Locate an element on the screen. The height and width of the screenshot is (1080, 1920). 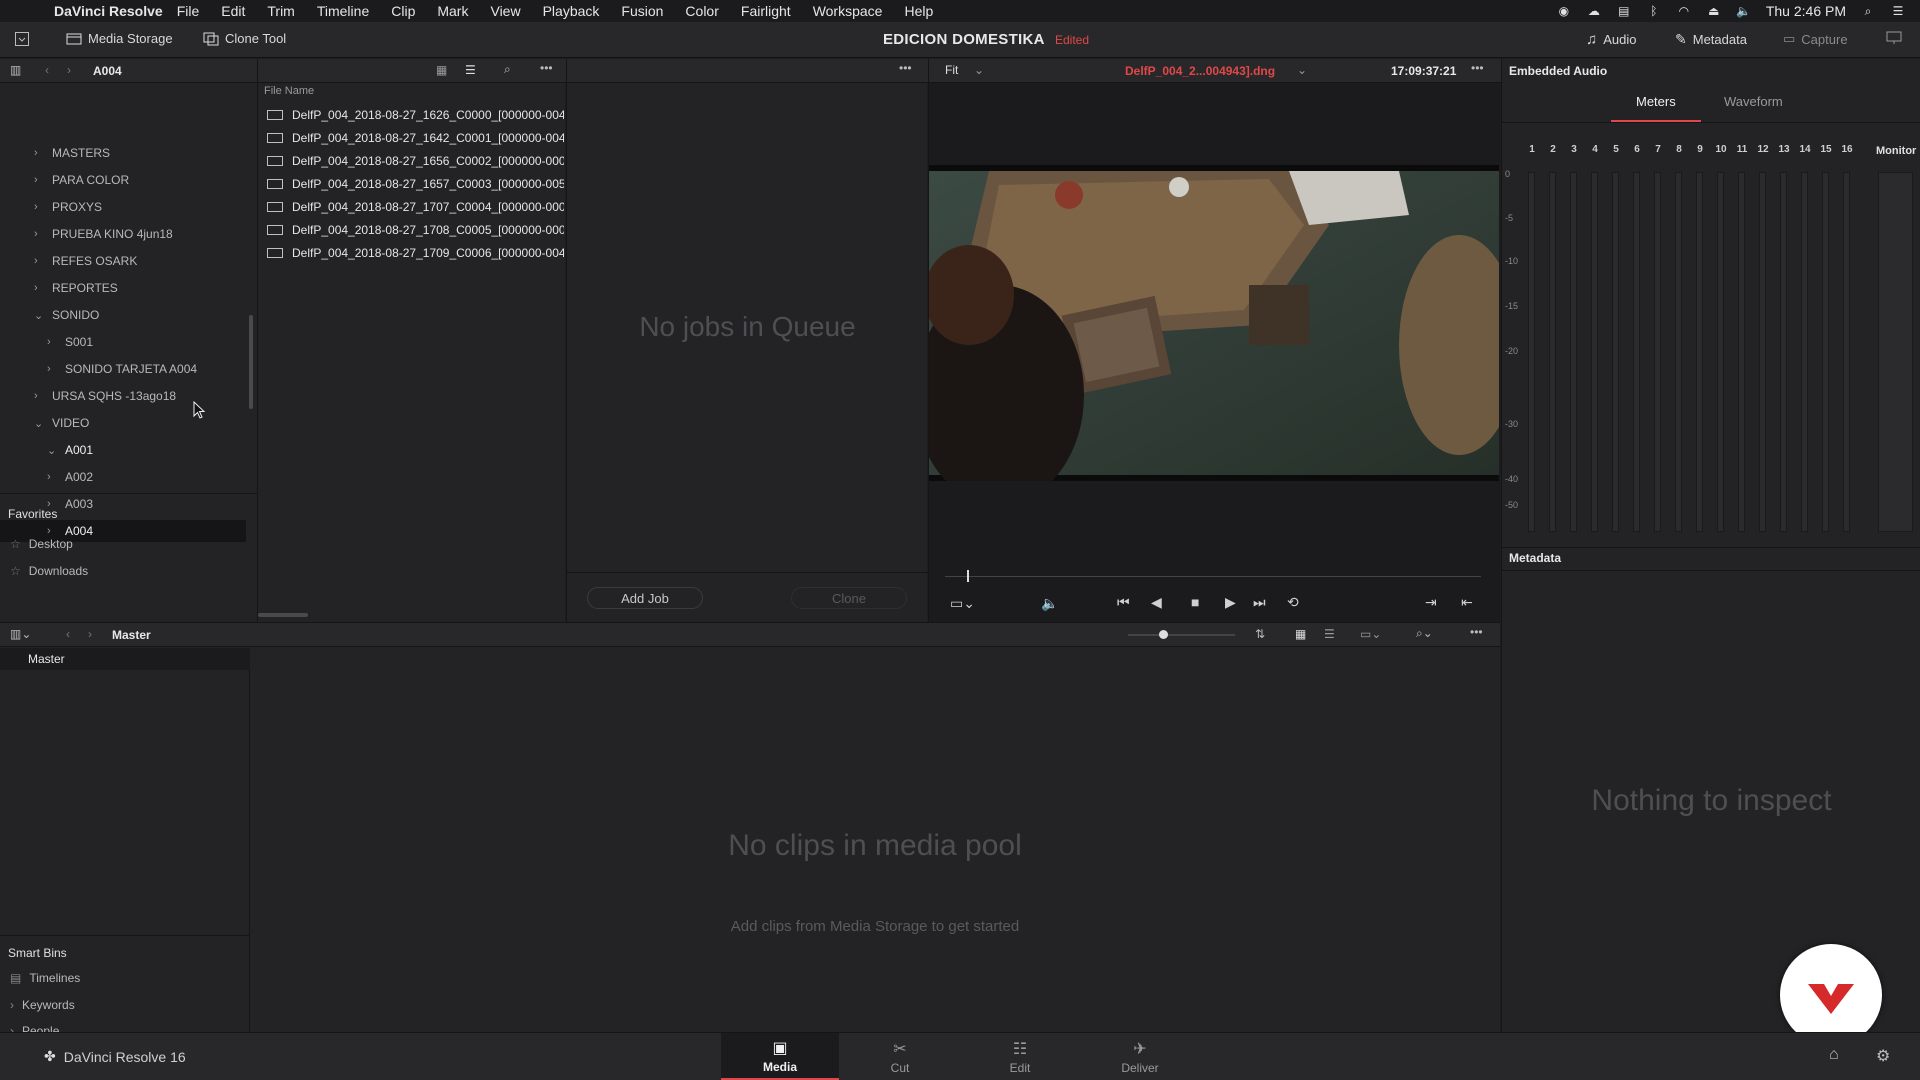
folder-item: › SONIDO TARJETA A004 is located at coordinates (123, 369).